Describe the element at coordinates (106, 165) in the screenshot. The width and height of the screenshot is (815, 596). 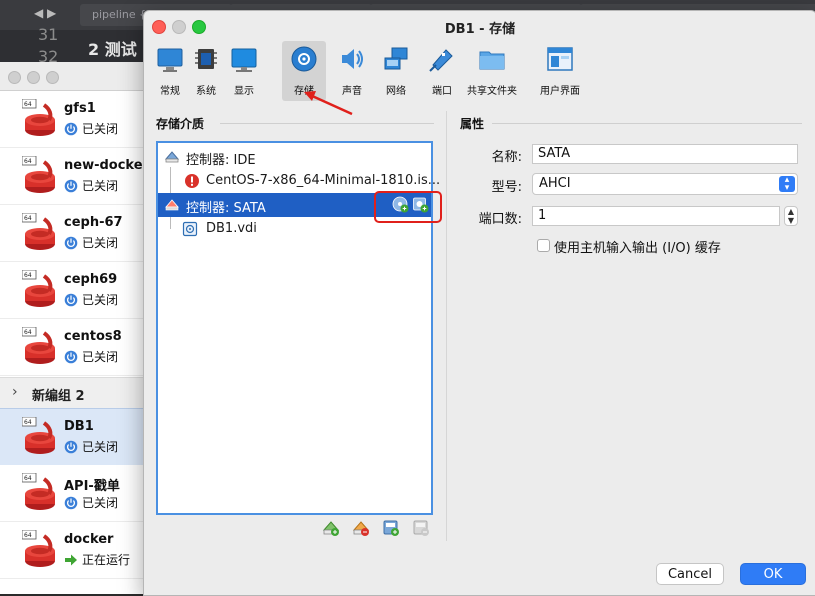
I see `vm-name: new-docker` at that location.